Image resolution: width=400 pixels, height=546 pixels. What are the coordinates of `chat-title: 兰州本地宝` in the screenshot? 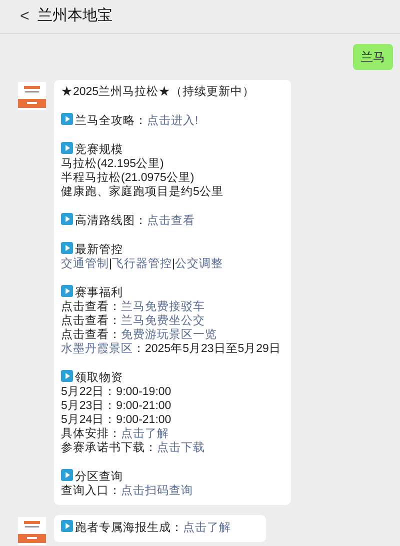 It's located at (74, 16).